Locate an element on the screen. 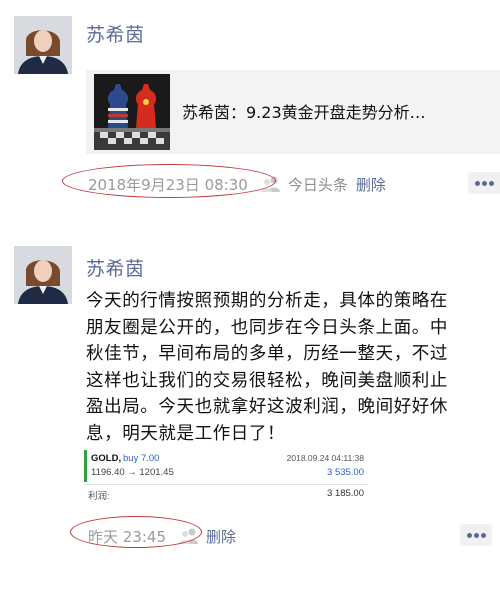 This screenshot has height=606, width=500. post-meta: 昨天 23:45 删除 is located at coordinates (153, 532).